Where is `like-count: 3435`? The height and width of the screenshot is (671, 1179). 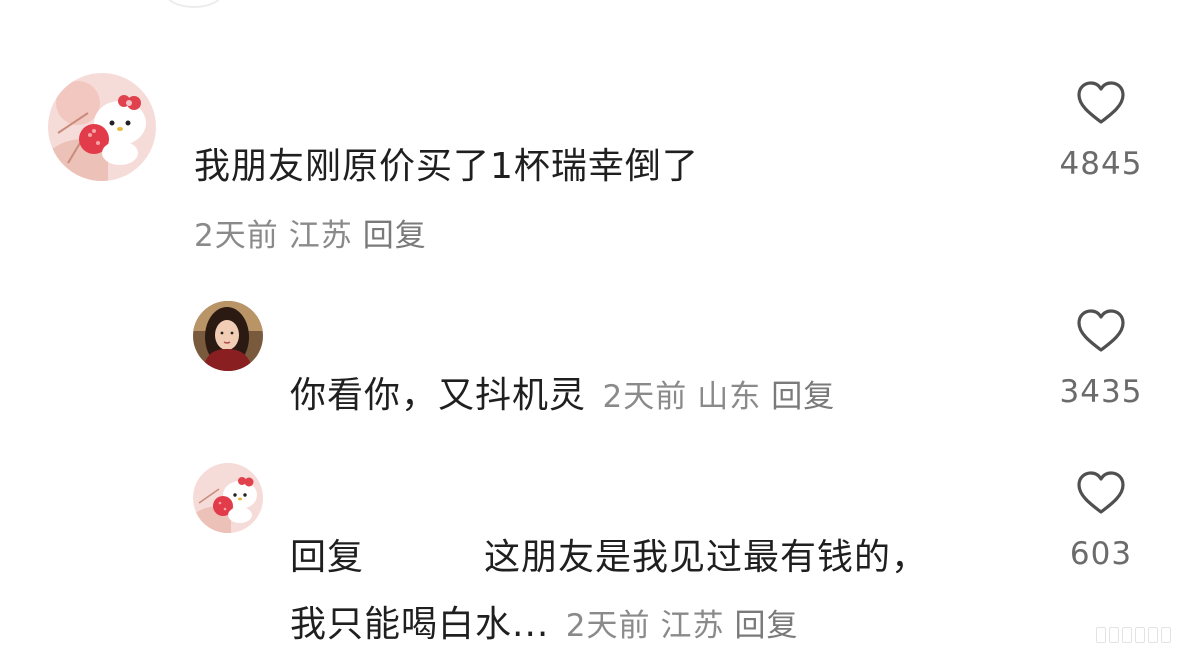 like-count: 3435 is located at coordinates (1101, 392).